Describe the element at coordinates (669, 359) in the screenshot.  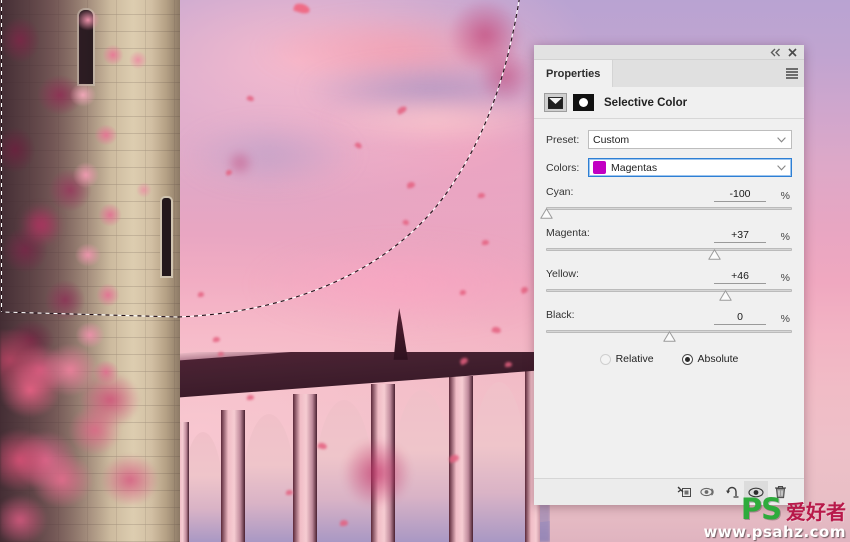
I see `method-radio-group: Relative Absolute` at that location.